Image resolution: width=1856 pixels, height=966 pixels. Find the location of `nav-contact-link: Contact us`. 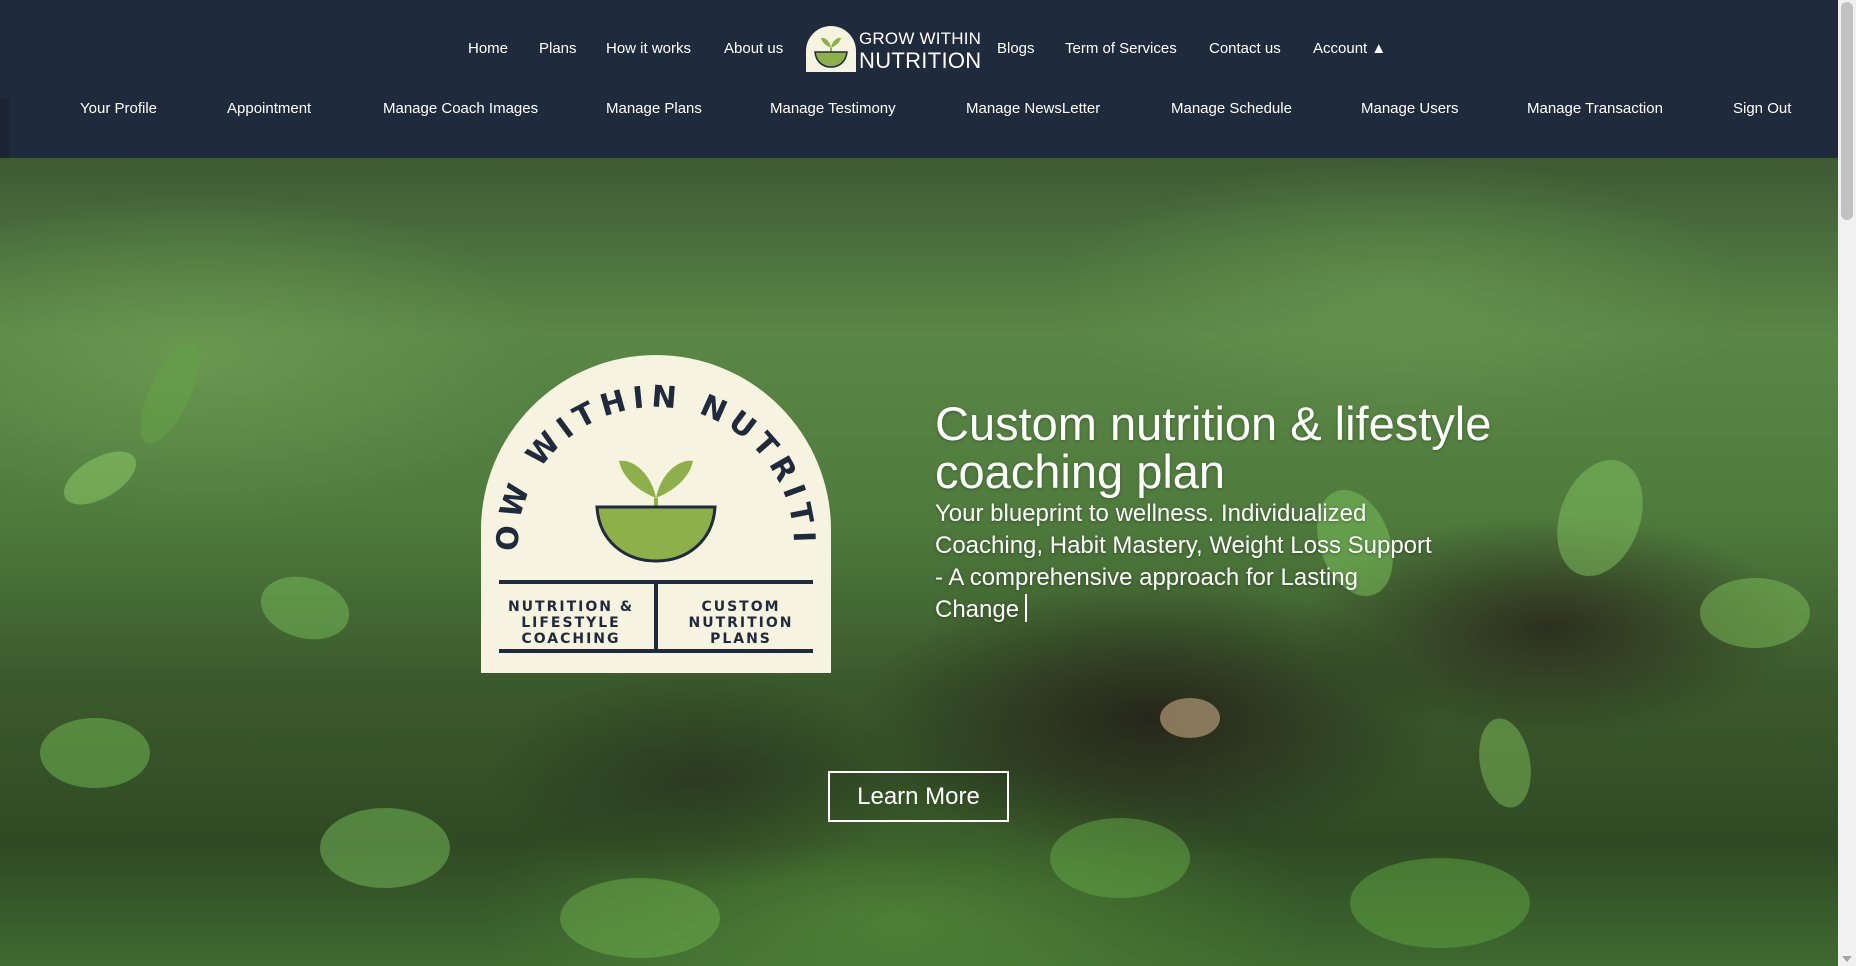

nav-contact-link: Contact us is located at coordinates (1245, 48).